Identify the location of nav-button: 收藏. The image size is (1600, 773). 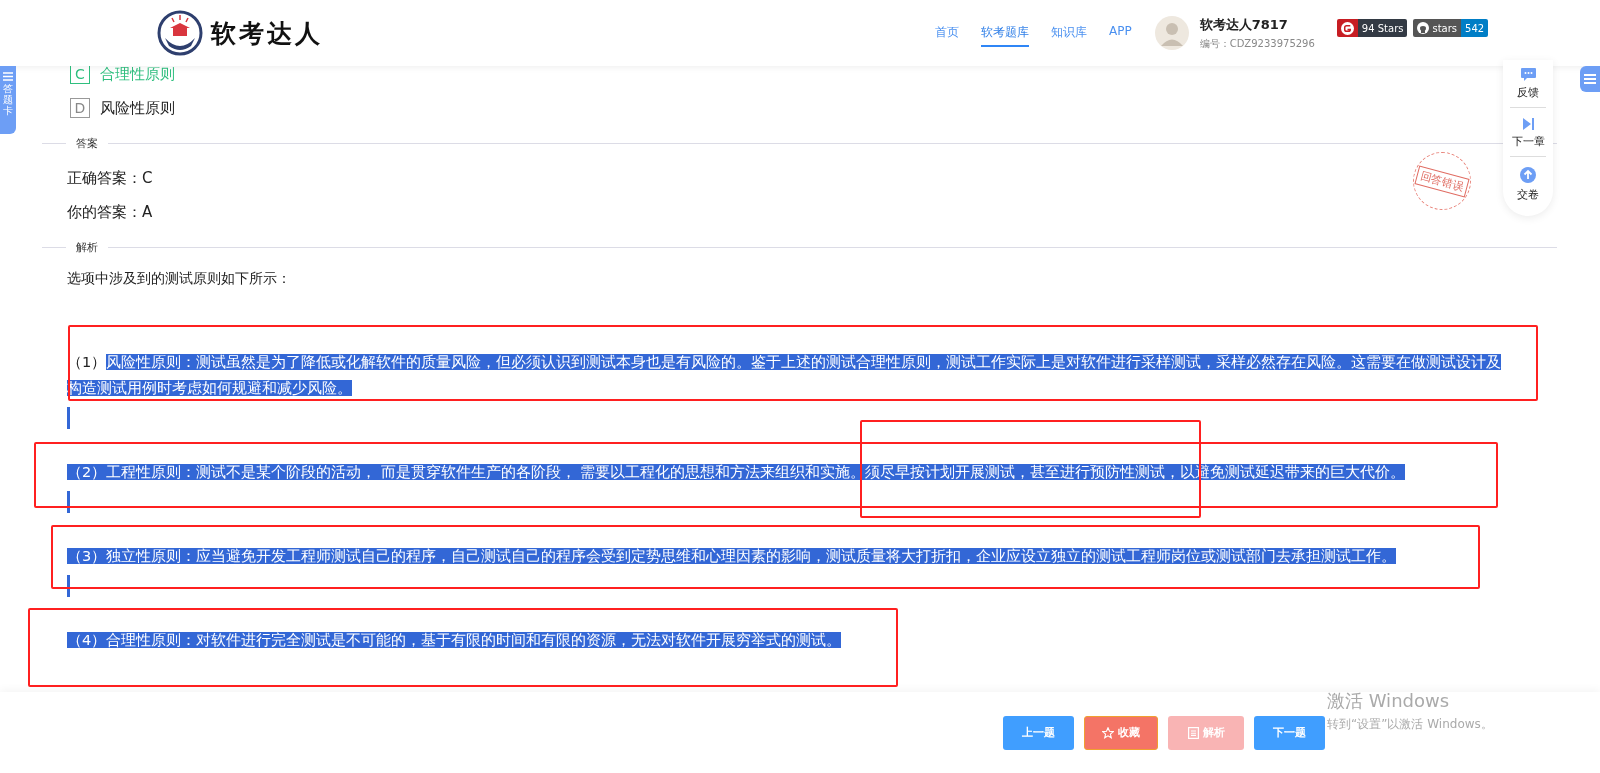
(1121, 732).